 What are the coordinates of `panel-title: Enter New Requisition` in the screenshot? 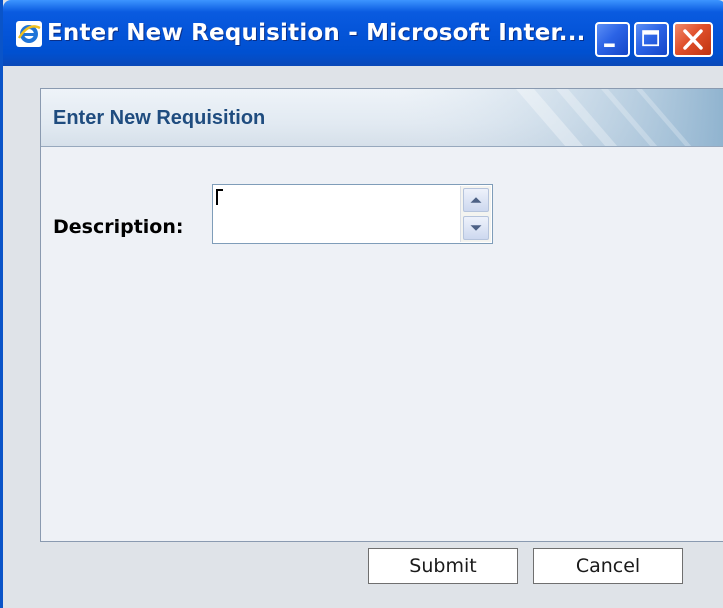 It's located at (159, 118).